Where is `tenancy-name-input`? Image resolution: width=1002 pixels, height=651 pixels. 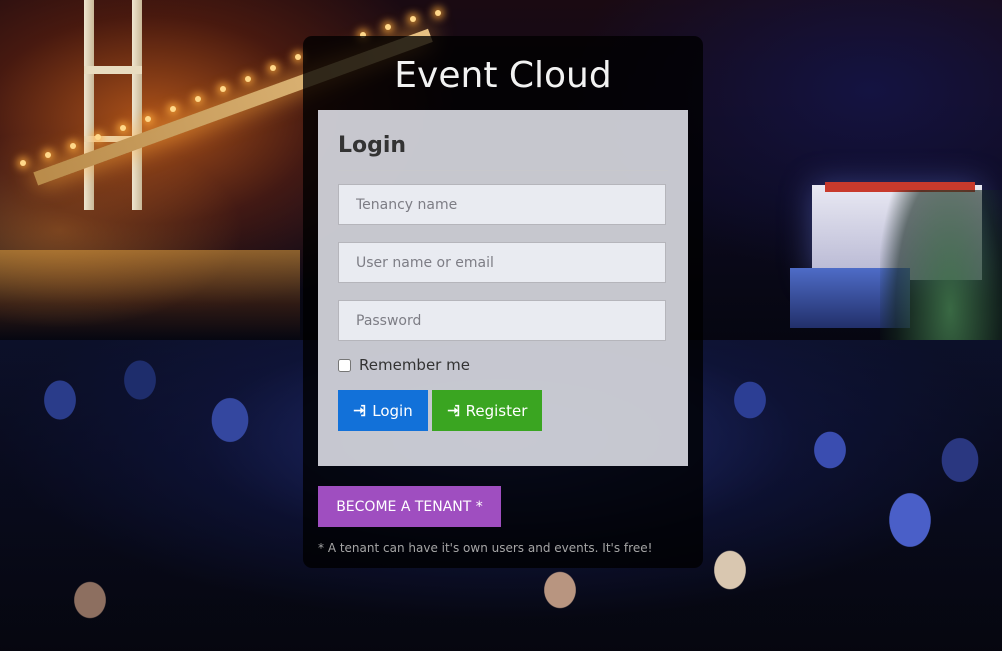
tenancy-name-input is located at coordinates (502, 204).